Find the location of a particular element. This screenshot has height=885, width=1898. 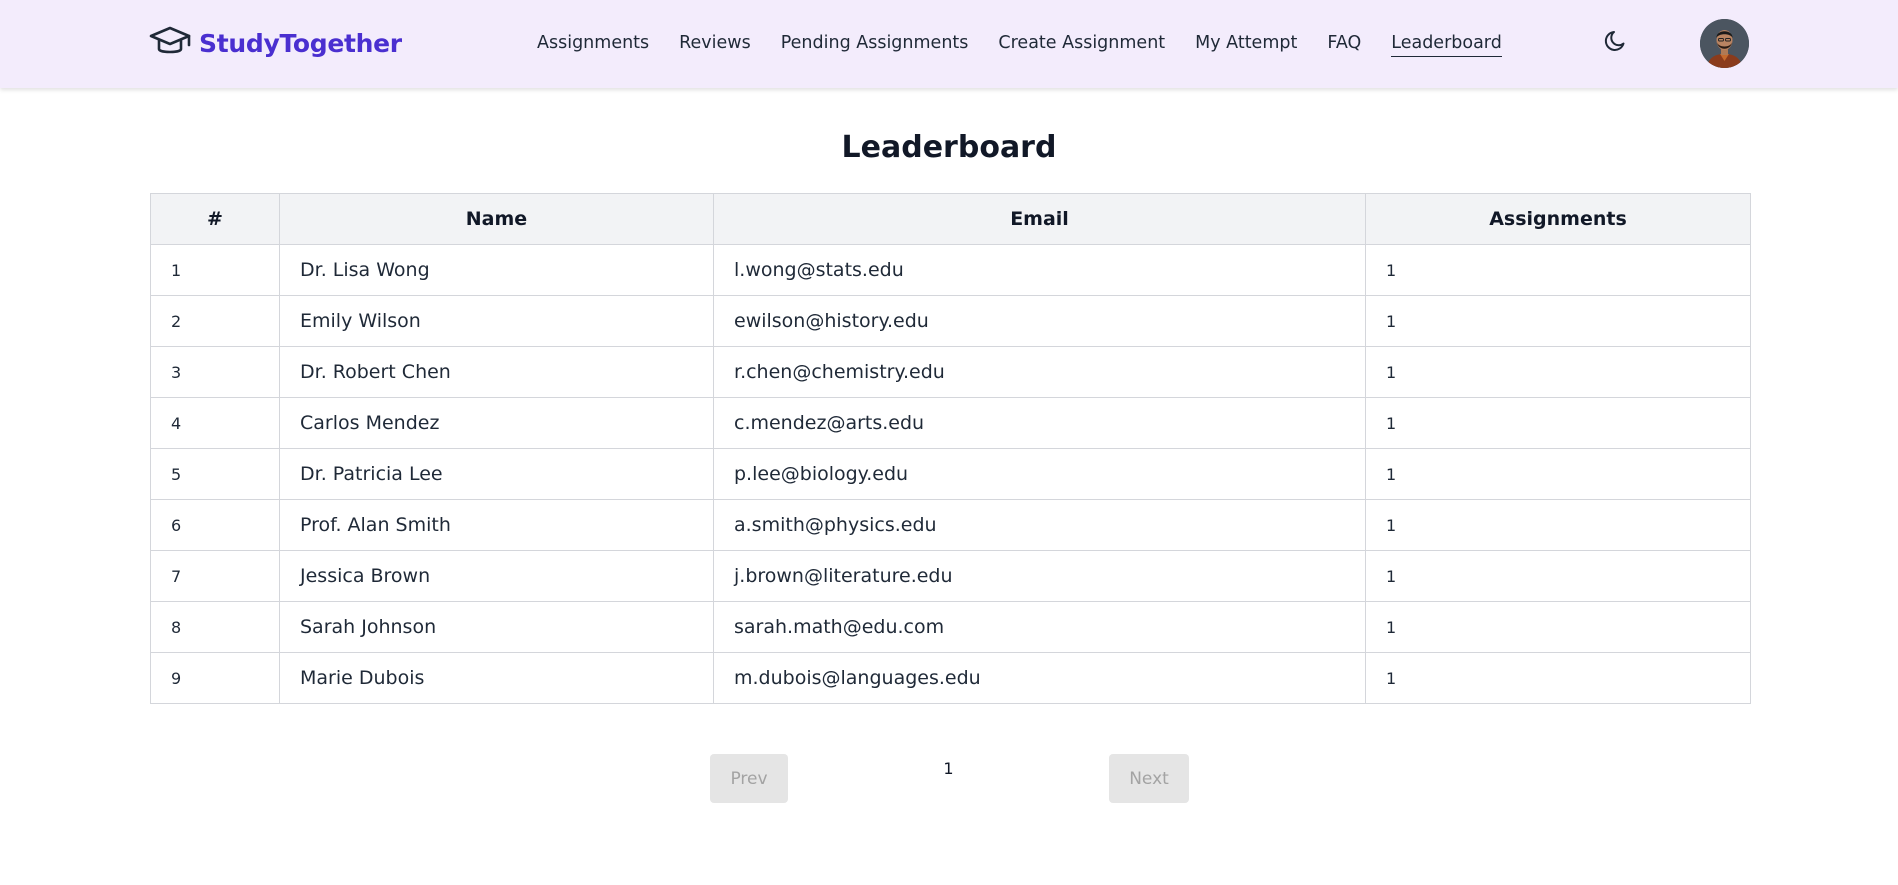

table-row: 2 Emily Wilson ewilson@history.edu 1 is located at coordinates (950, 321).